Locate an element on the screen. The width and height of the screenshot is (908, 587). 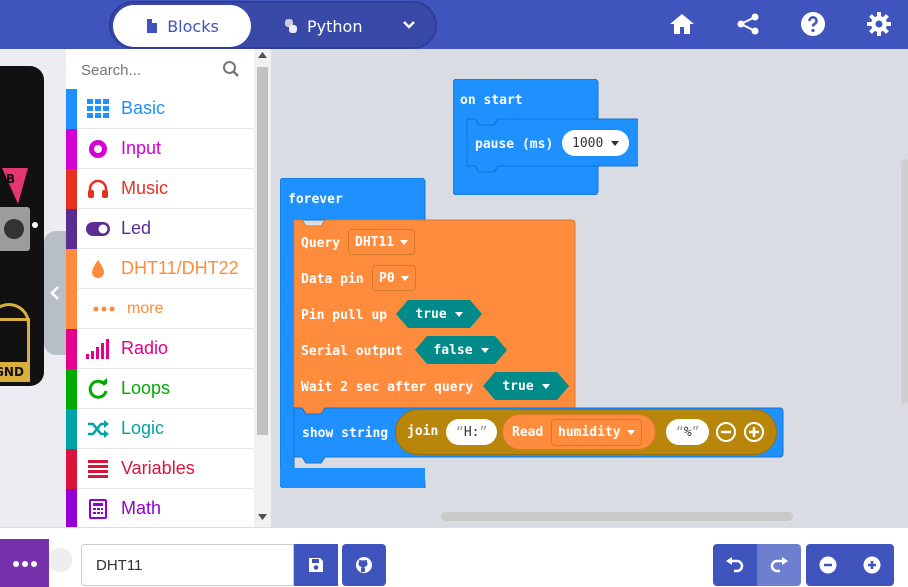
read-humidity-block: Read humidity is located at coordinates (579, 432).